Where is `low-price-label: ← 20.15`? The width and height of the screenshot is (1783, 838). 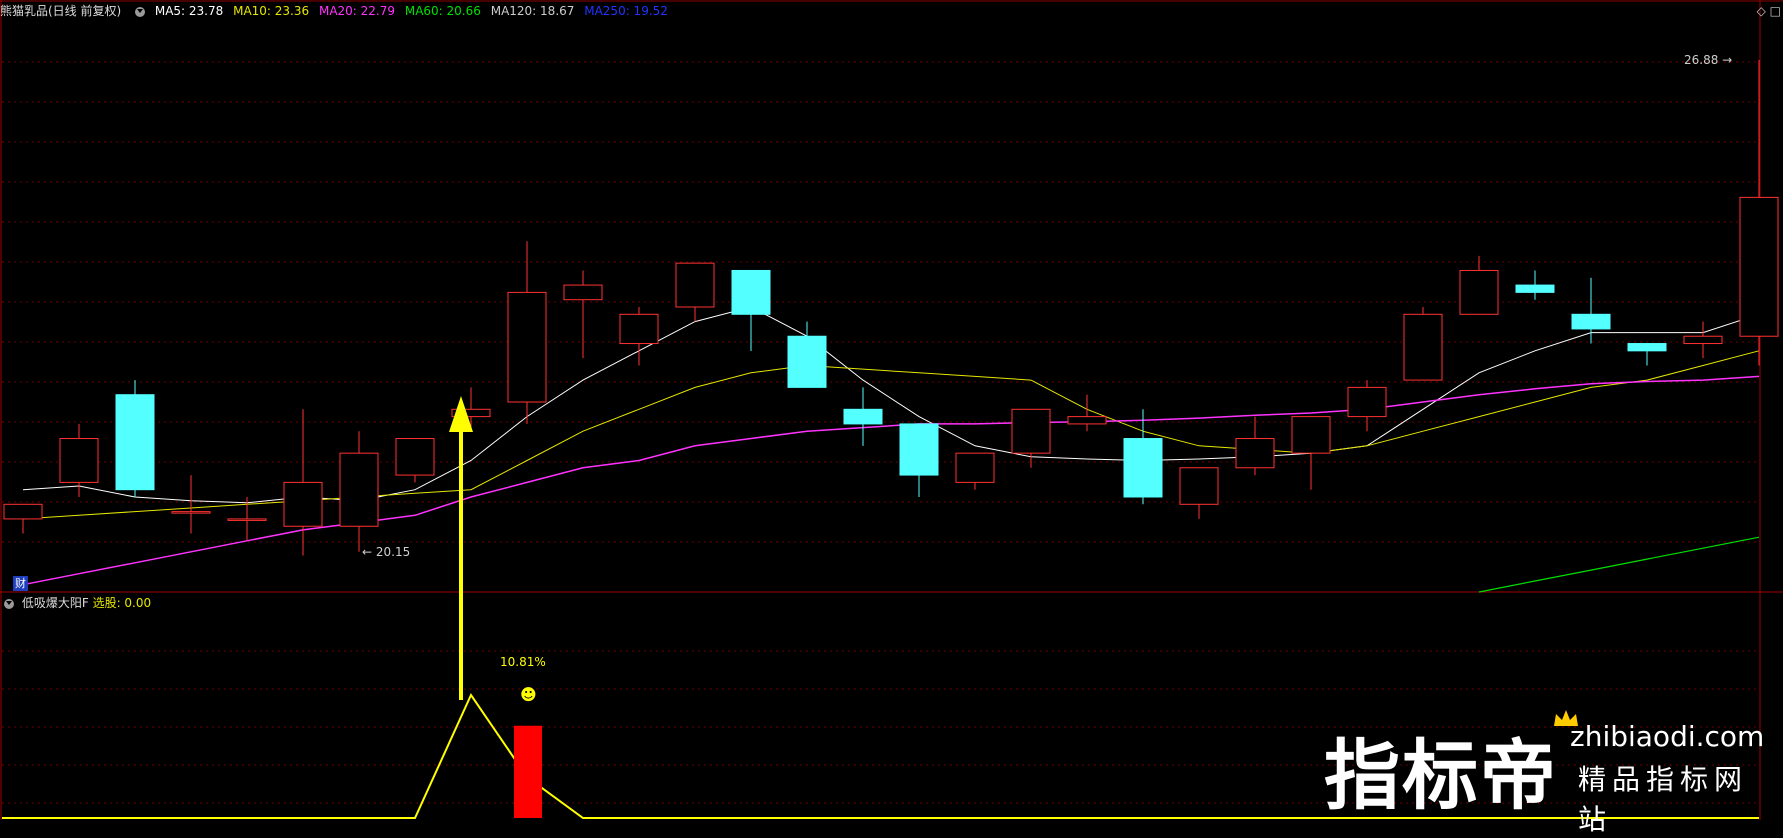
low-price-label: ← 20.15 is located at coordinates (386, 552).